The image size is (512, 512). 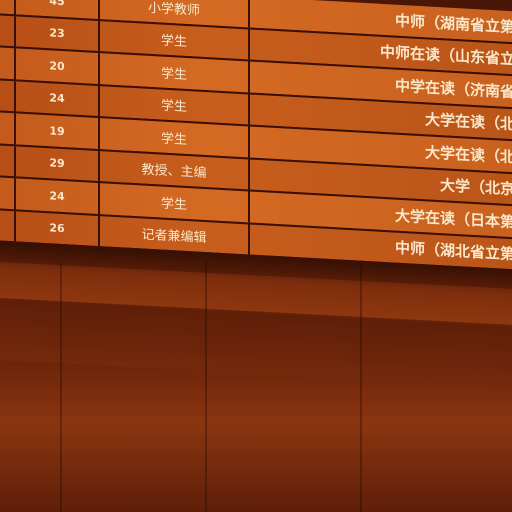 What do you see at coordinates (453, 89) in the screenshot?
I see `education-text: 中学在读（济南省立` at bounding box center [453, 89].